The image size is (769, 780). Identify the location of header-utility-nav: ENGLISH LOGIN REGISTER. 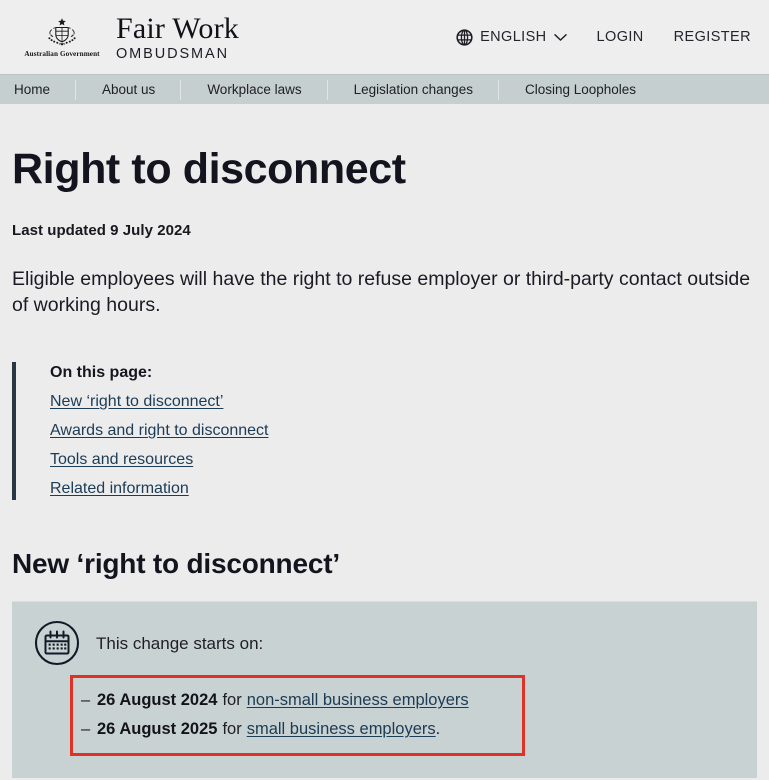
(606, 37).